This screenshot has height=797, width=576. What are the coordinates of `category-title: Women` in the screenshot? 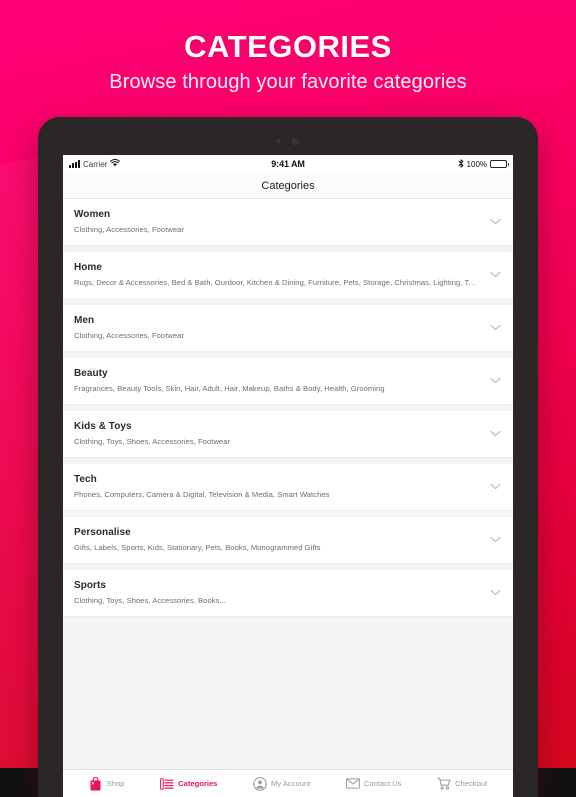 It's located at (92, 214).